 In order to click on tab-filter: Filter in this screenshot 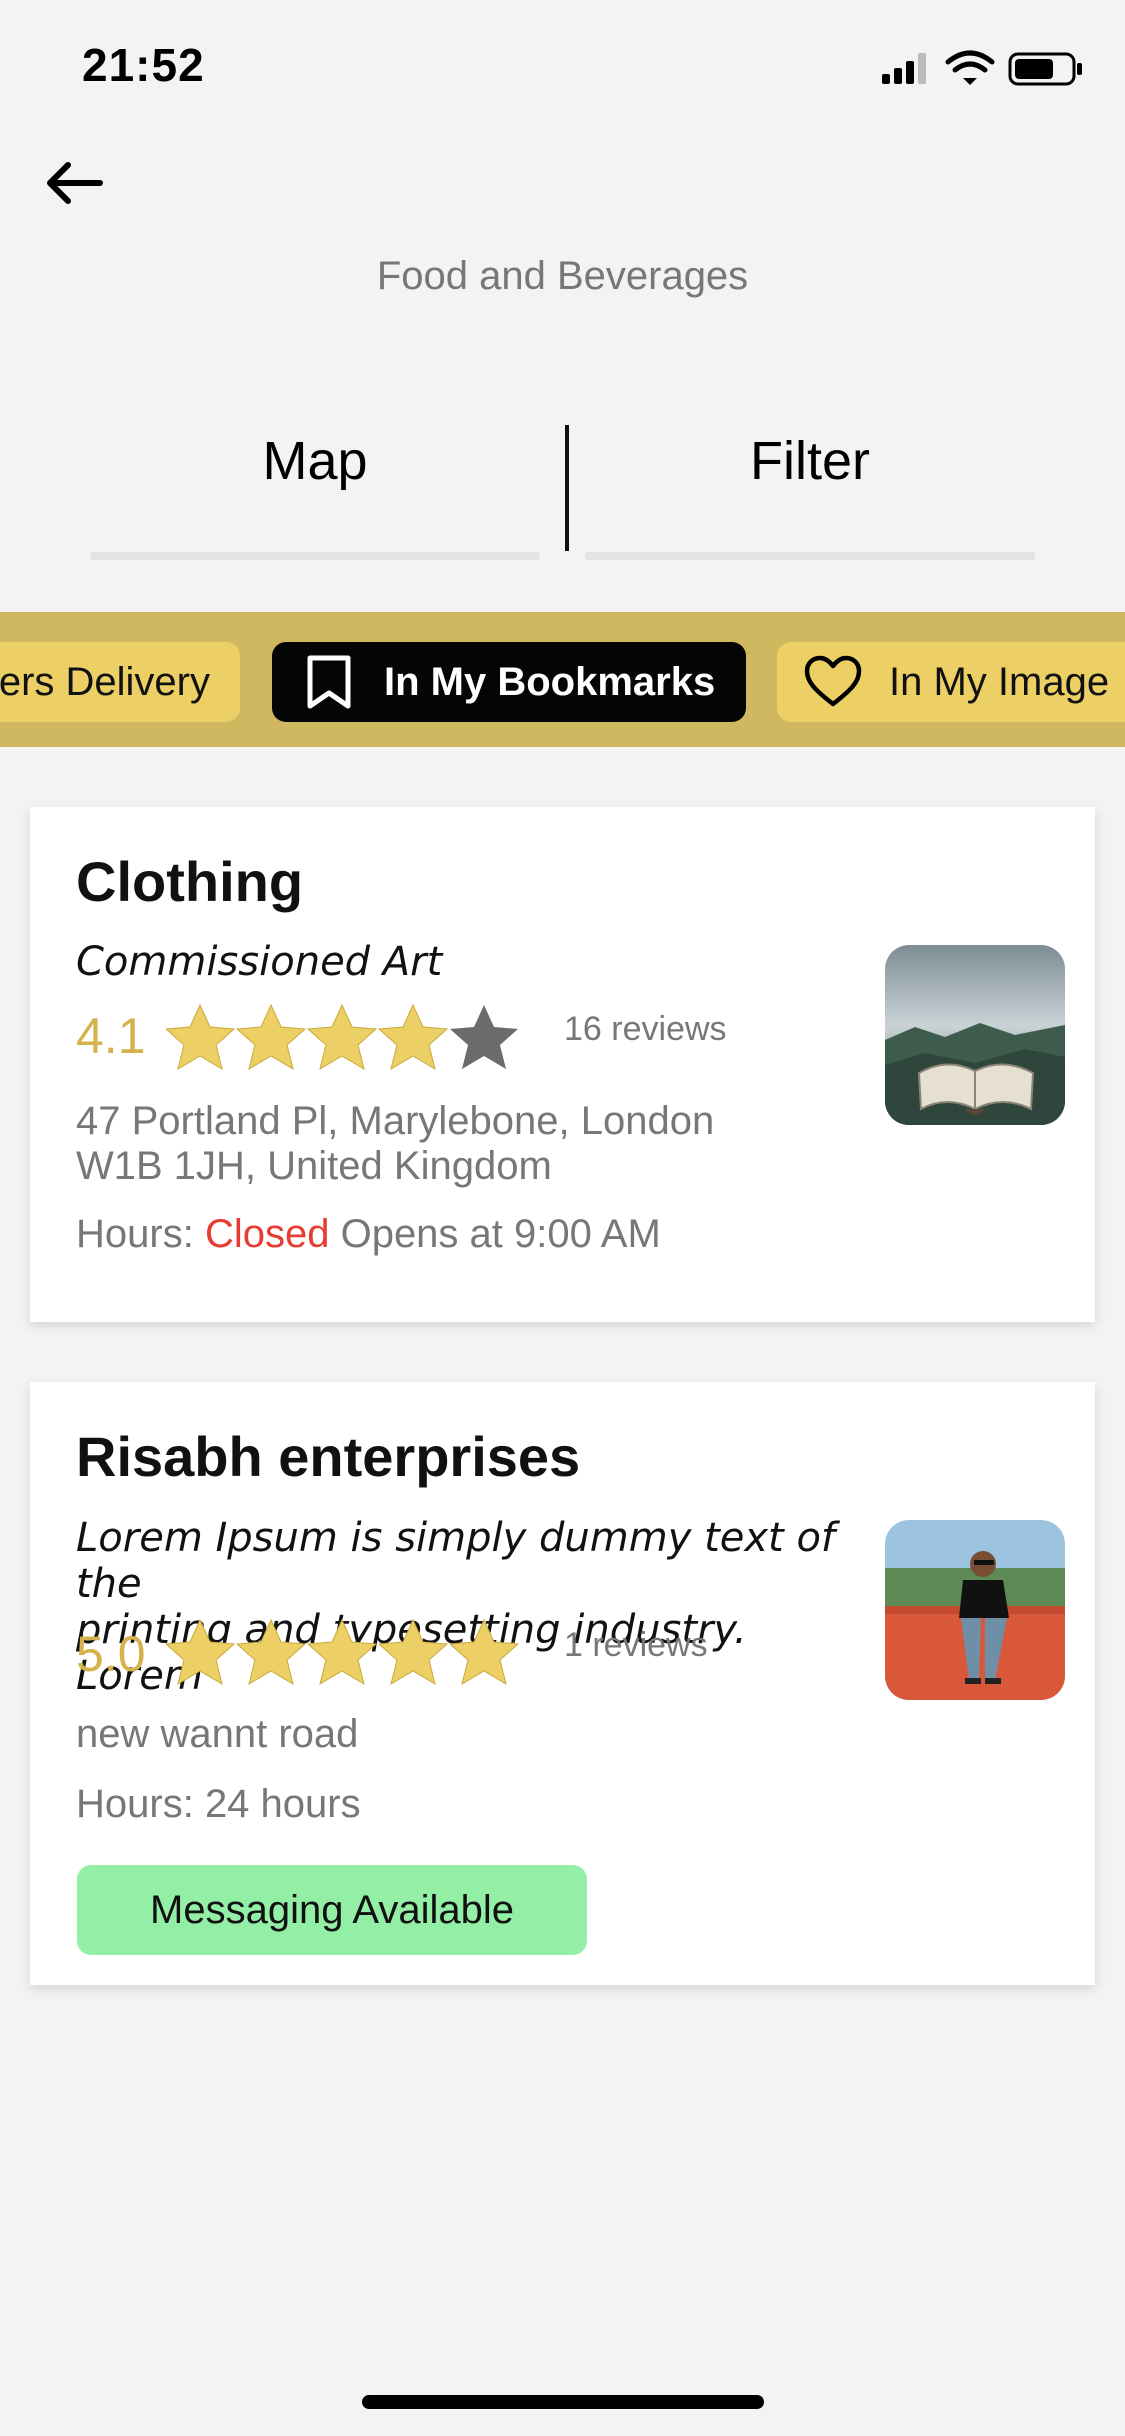, I will do `click(810, 461)`.